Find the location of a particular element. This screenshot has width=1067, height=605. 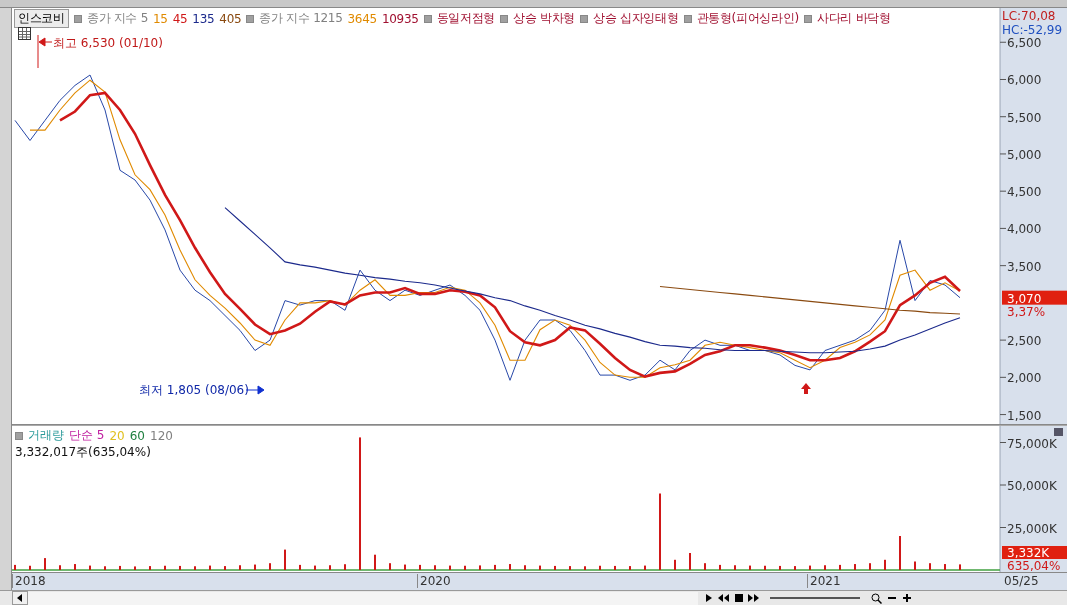

axis-label: 6,000 is located at coordinates (1024, 80).